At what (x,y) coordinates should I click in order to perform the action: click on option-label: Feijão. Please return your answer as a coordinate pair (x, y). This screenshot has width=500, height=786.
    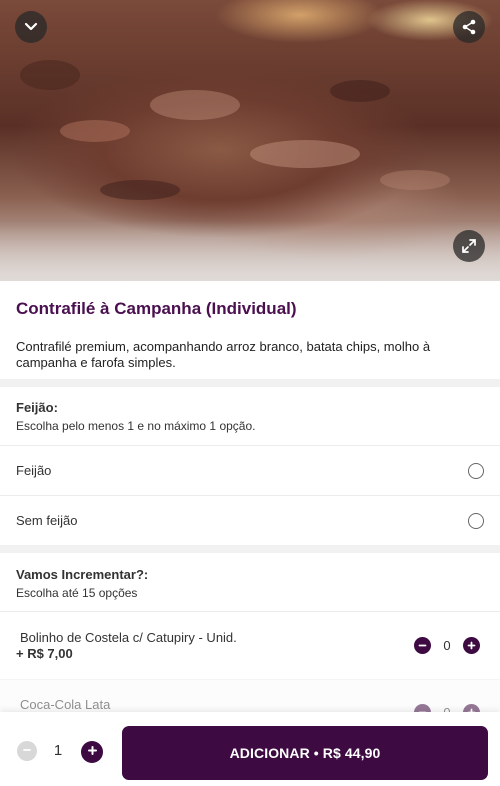
    Looking at the image, I should click on (34, 470).